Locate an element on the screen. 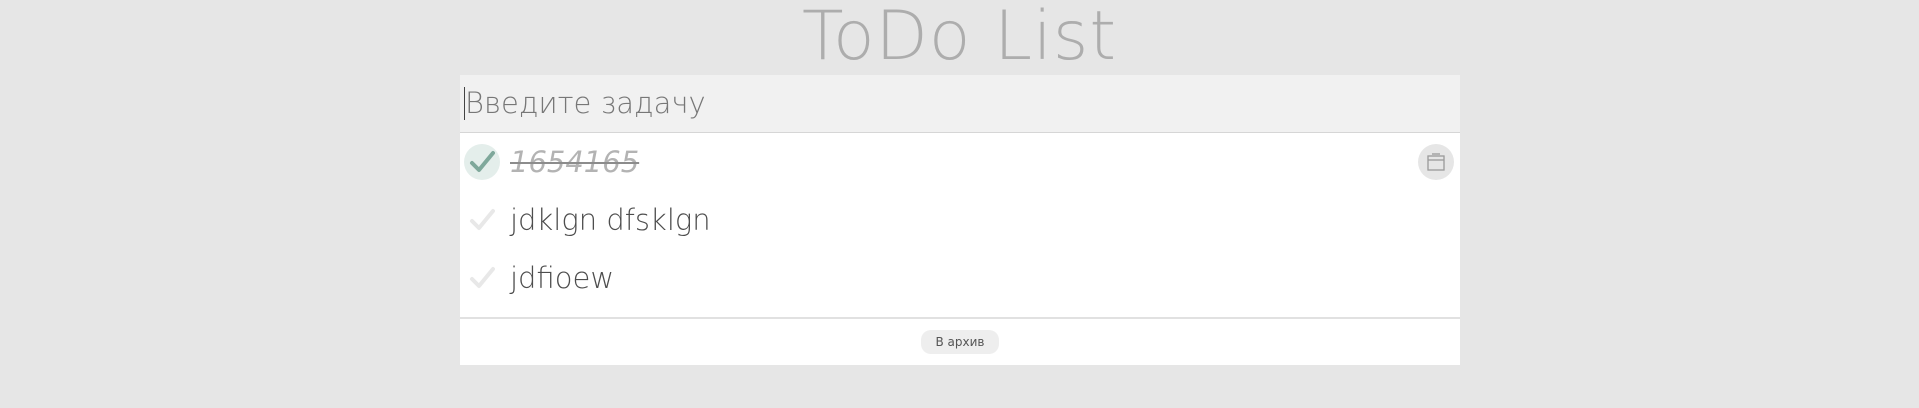  todo-text: 1654165 is located at coordinates (575, 162).